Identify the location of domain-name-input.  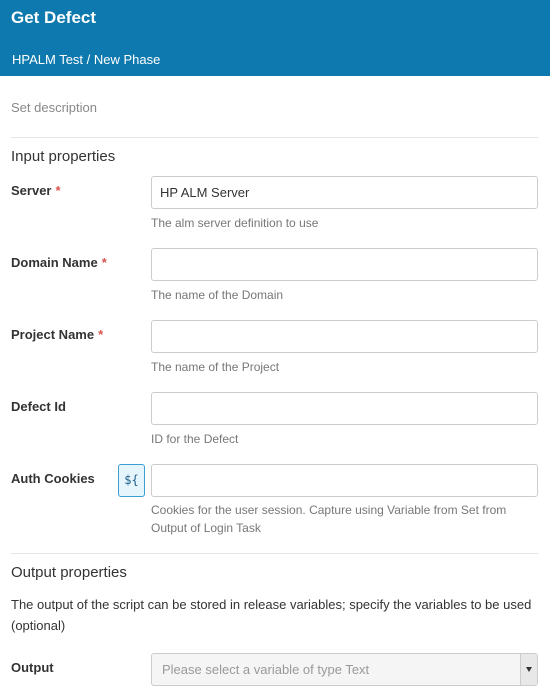
(344, 264).